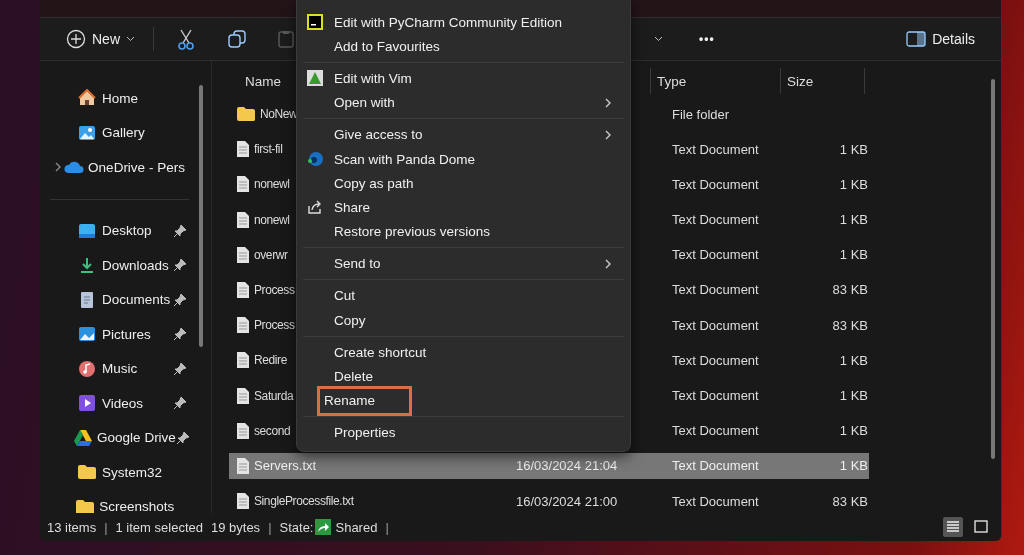  Describe the element at coordinates (701, 114) in the screenshot. I see `type-cell: File folder` at that location.